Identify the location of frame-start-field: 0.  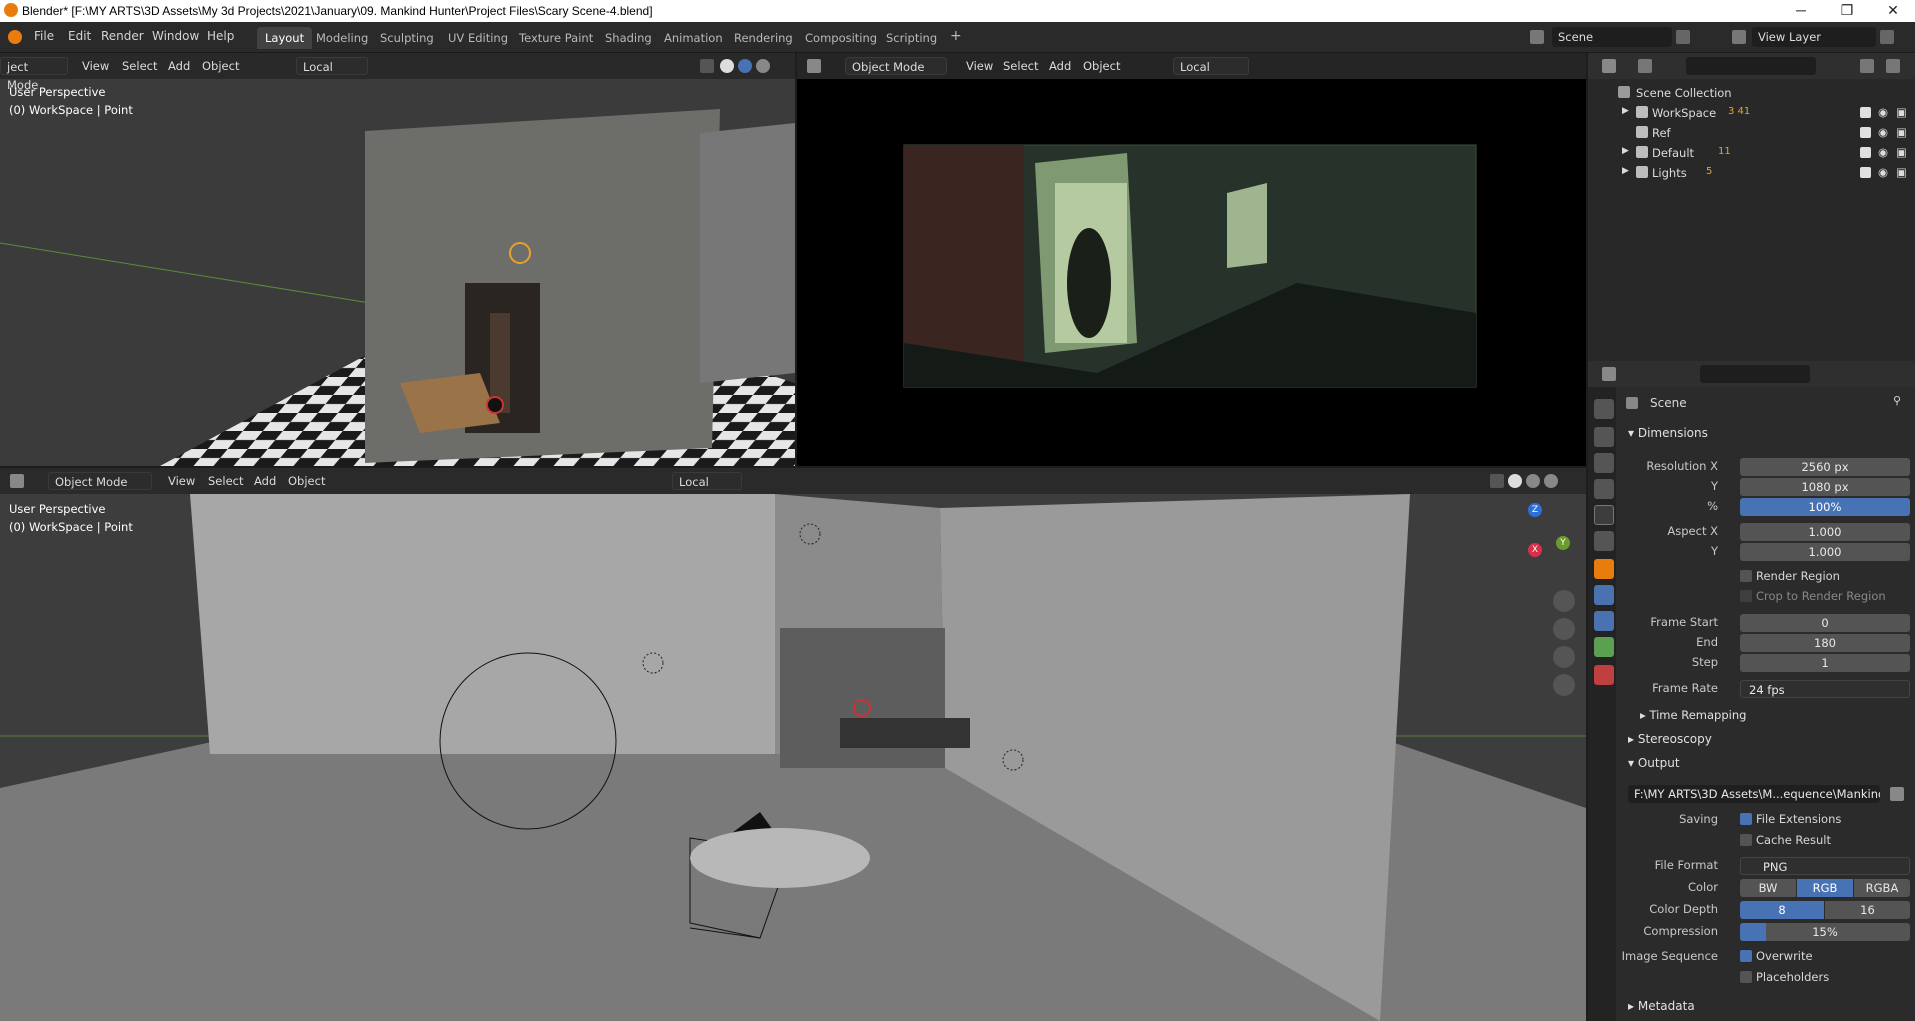
(1825, 623).